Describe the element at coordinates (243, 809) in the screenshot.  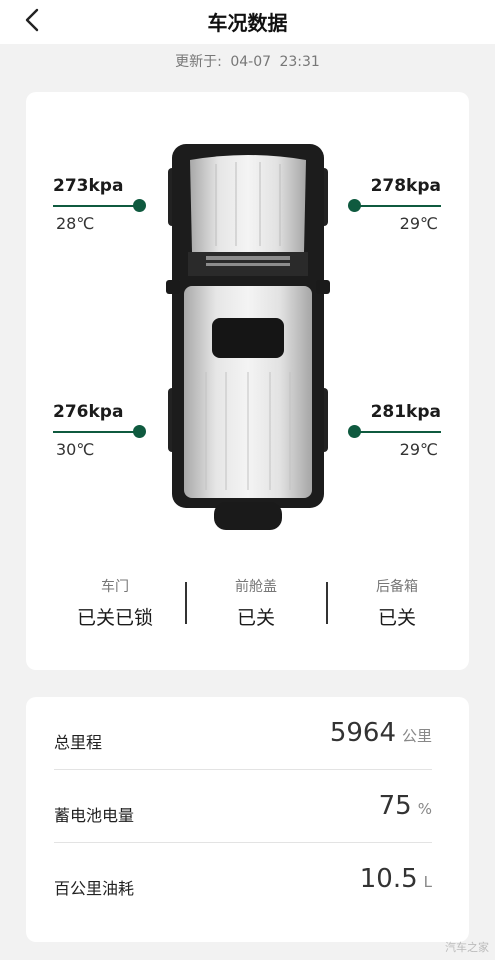
I see `stat-row-battery: 蓄电池电量 75%` at that location.